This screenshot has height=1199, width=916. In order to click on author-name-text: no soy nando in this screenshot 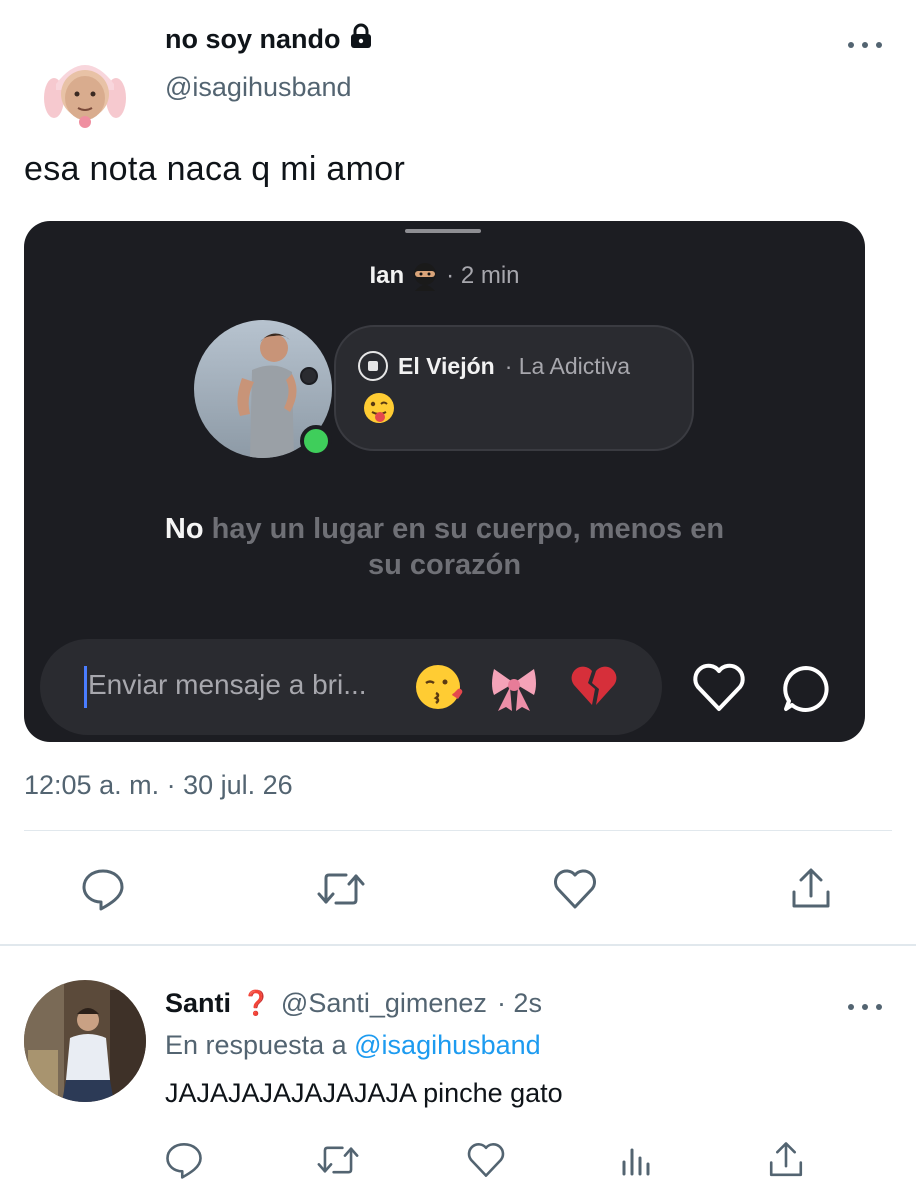, I will do `click(253, 39)`.